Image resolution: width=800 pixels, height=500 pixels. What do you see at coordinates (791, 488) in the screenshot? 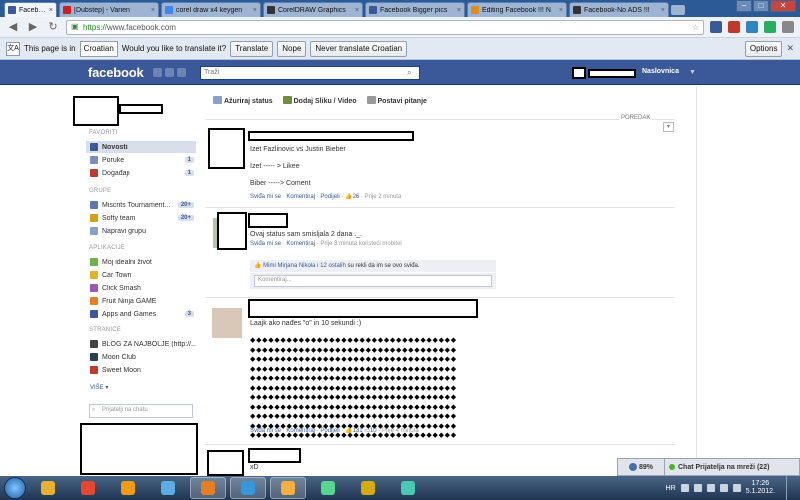
I see `show-desktop-button` at bounding box center [791, 488].